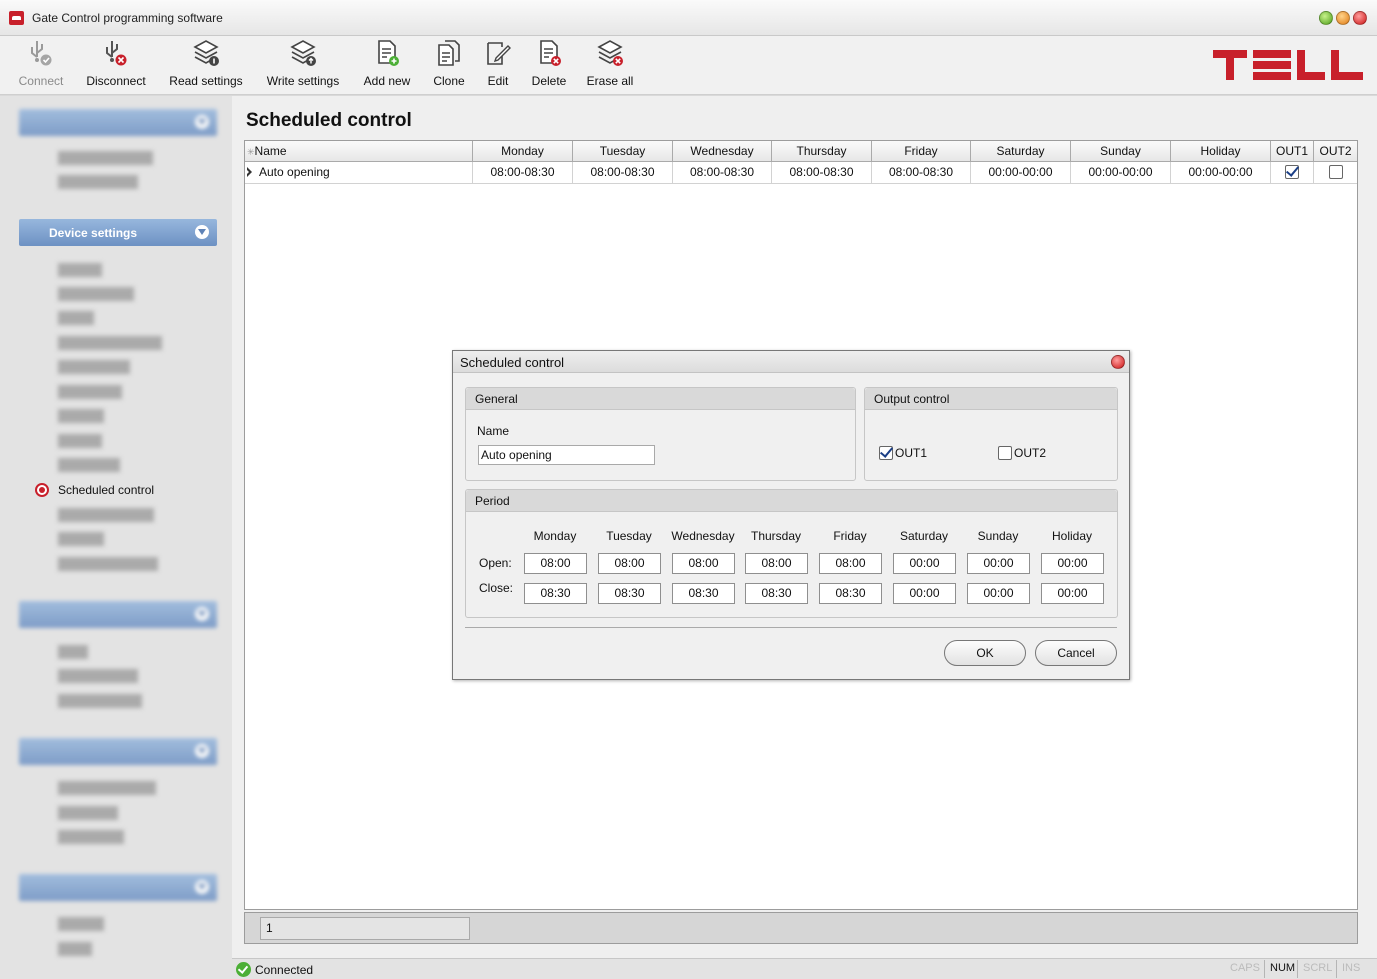 The height and width of the screenshot is (979, 1377). I want to click on period-group-header: Period, so click(791, 501).